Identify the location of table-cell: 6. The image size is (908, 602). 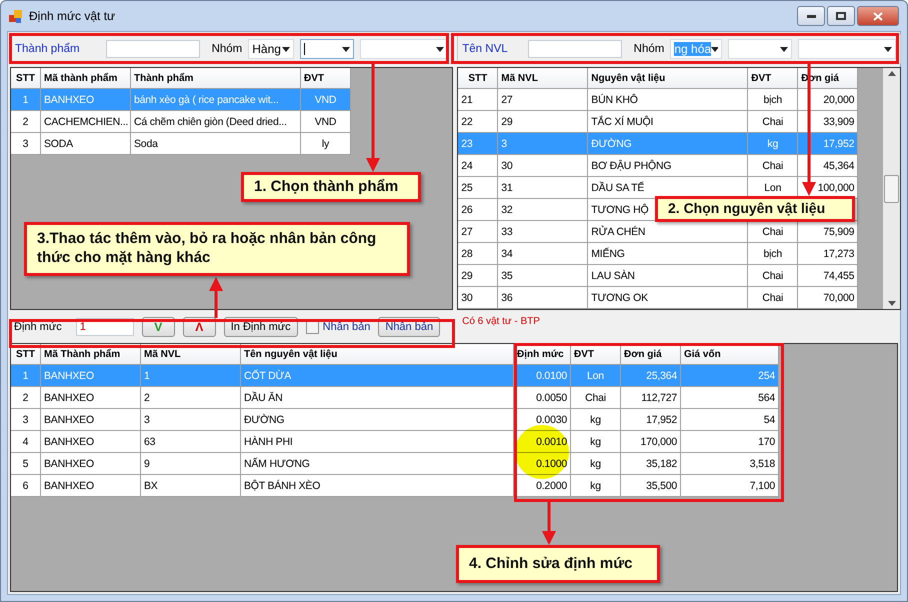
(26, 486).